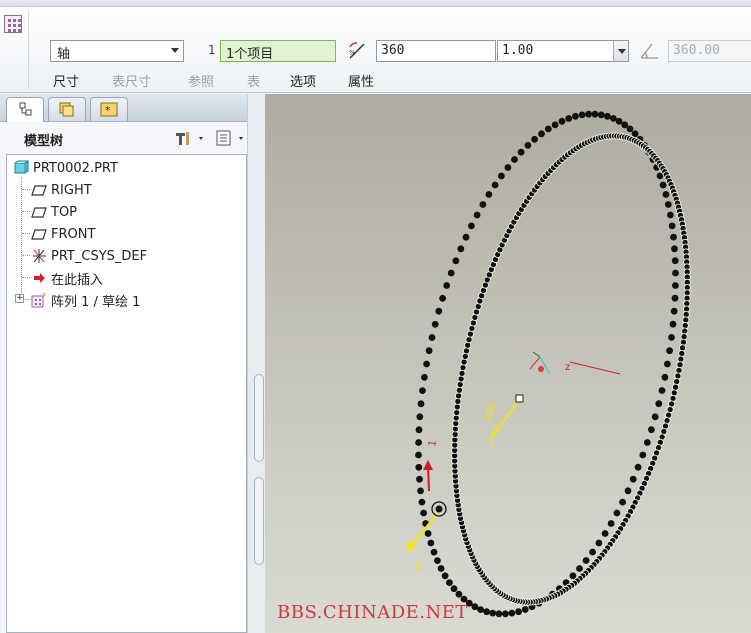  I want to click on csys-icon, so click(39, 256).